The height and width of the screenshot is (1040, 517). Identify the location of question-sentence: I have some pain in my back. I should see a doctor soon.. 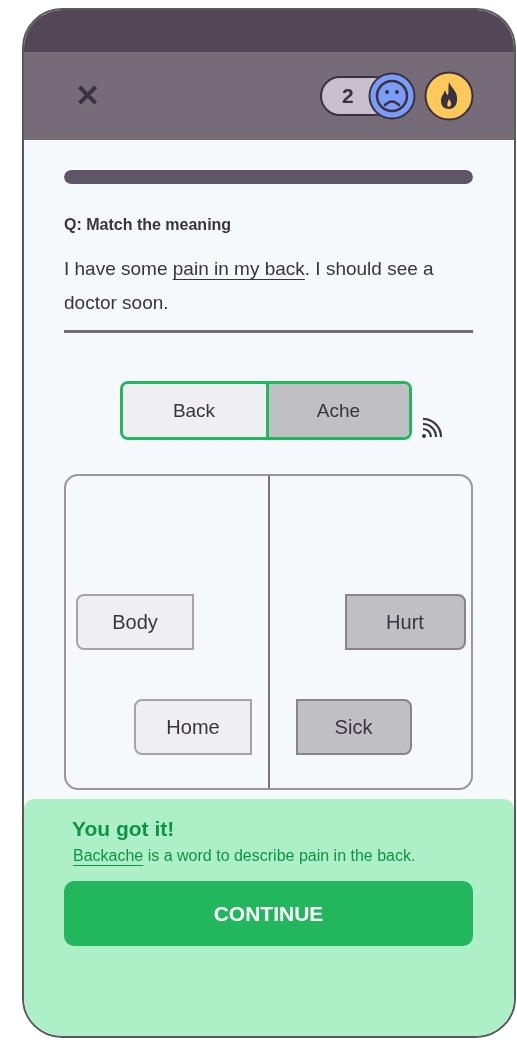
(268, 292).